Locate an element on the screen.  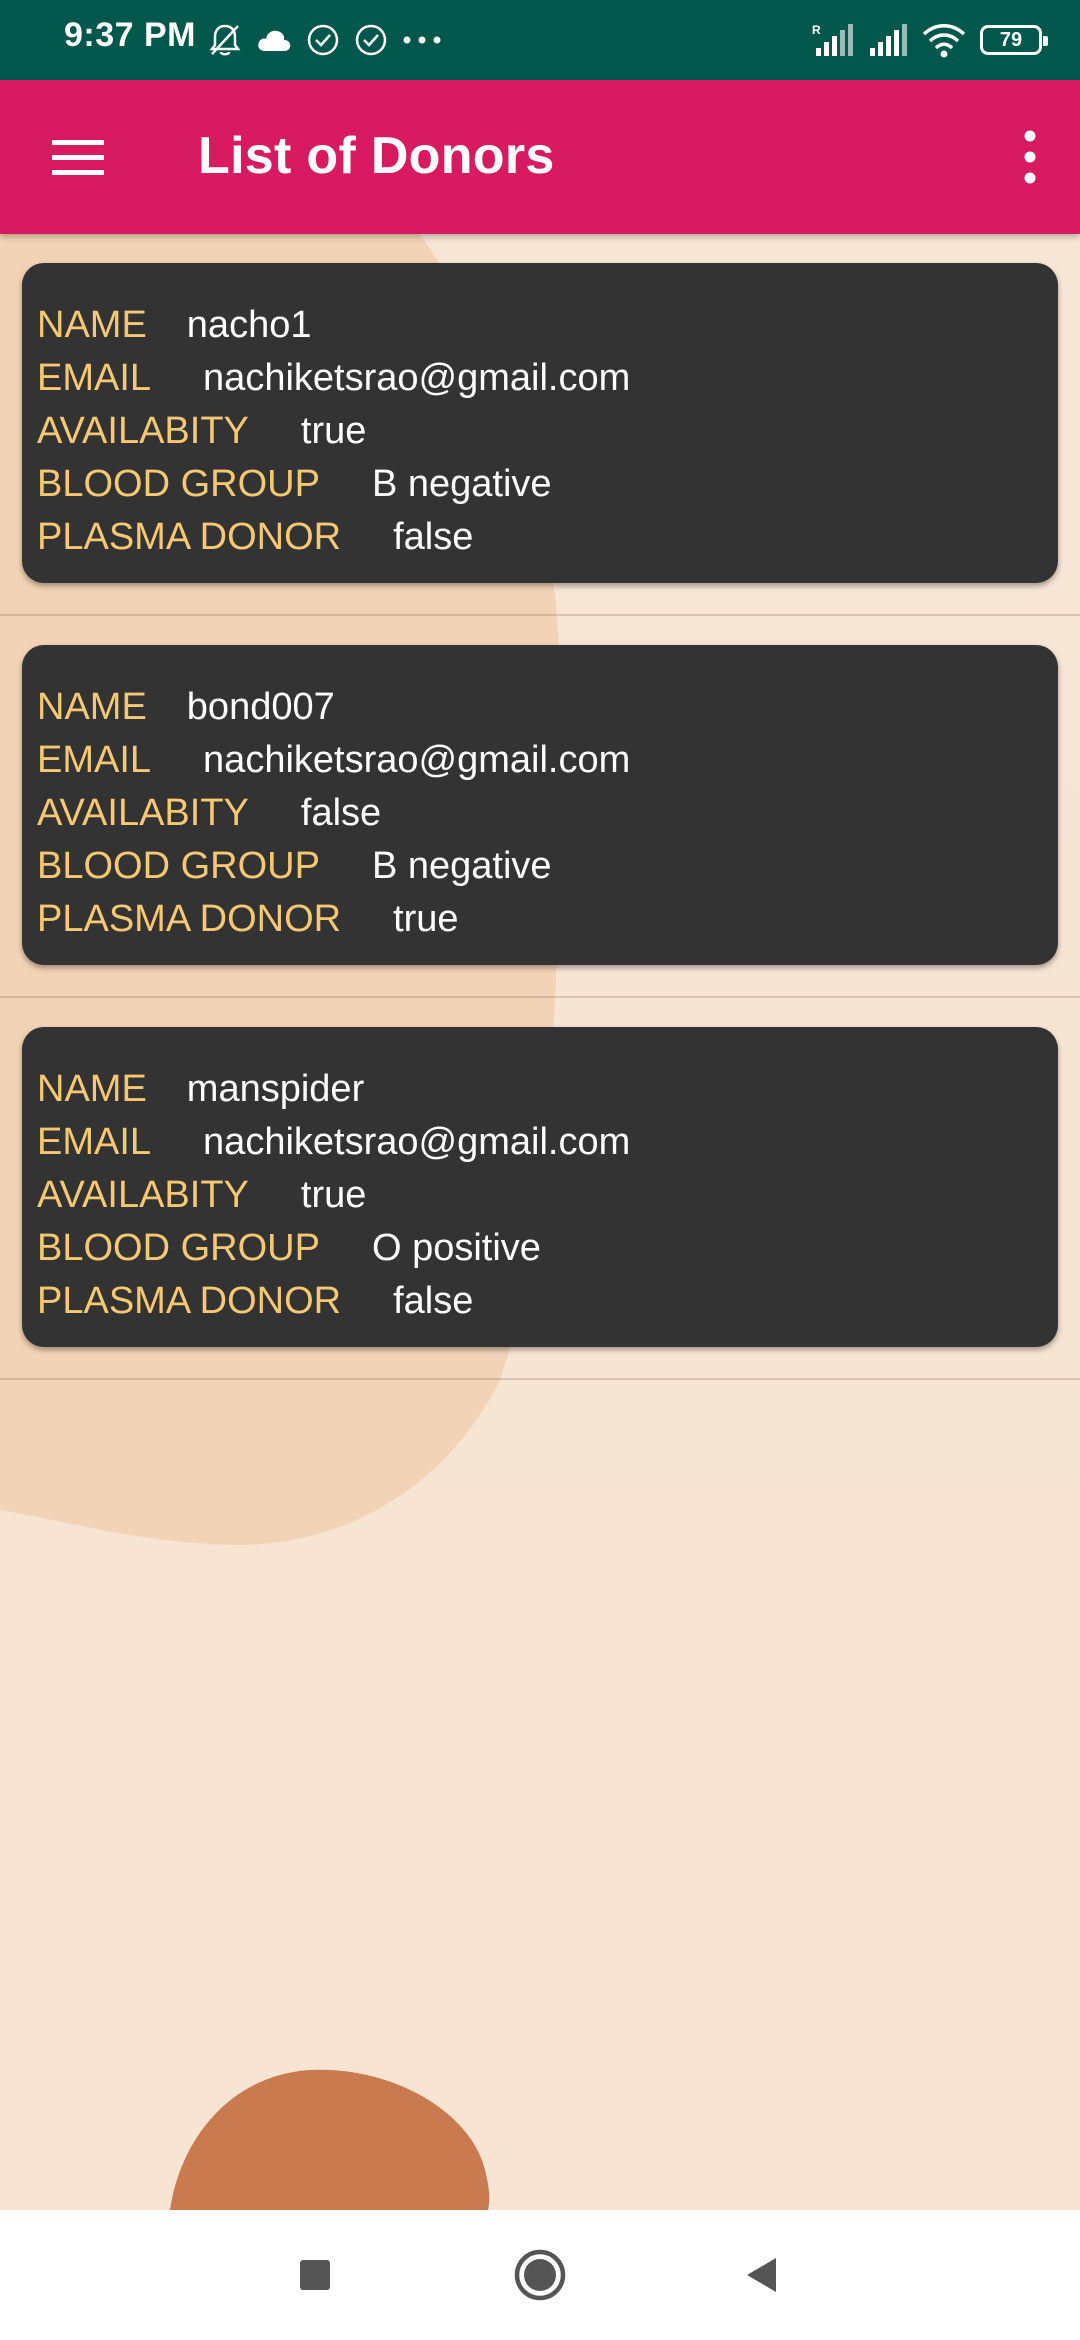
recents-square-icon is located at coordinates (315, 2275).